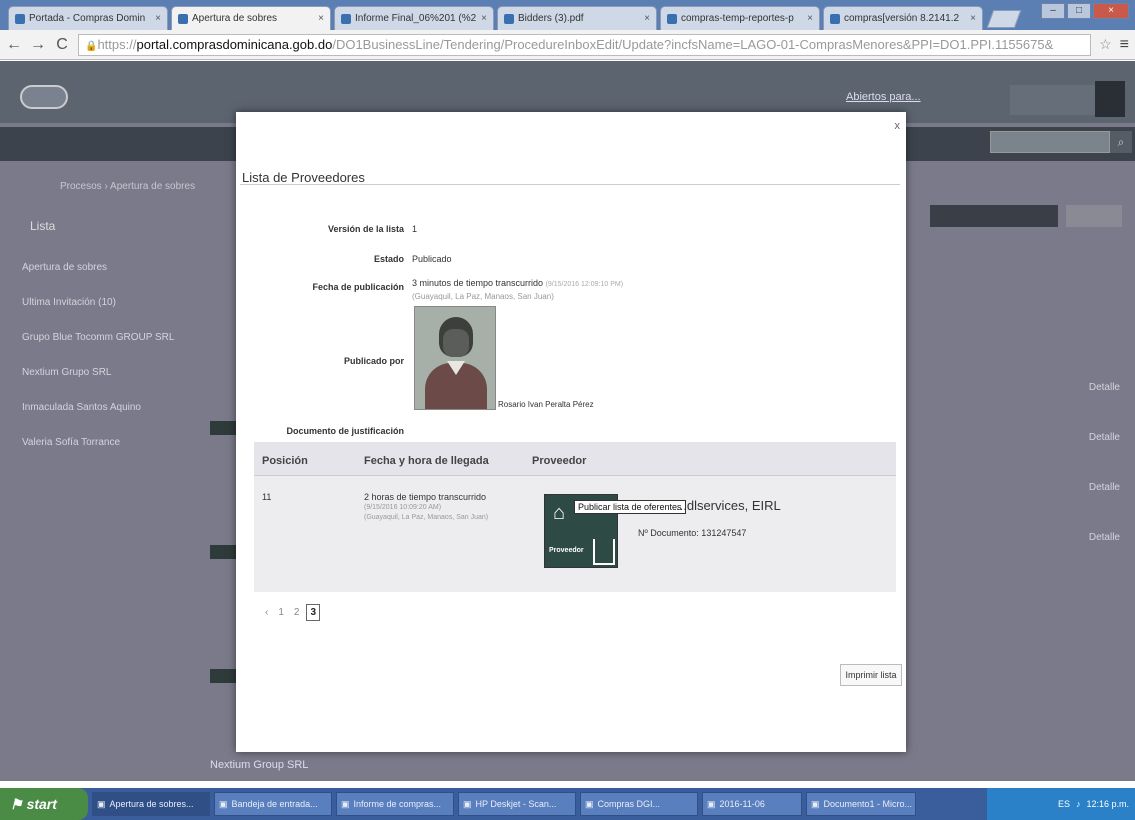 The width and height of the screenshot is (1135, 820). I want to click on list-item: Ultima Invitación (10), so click(112, 302).